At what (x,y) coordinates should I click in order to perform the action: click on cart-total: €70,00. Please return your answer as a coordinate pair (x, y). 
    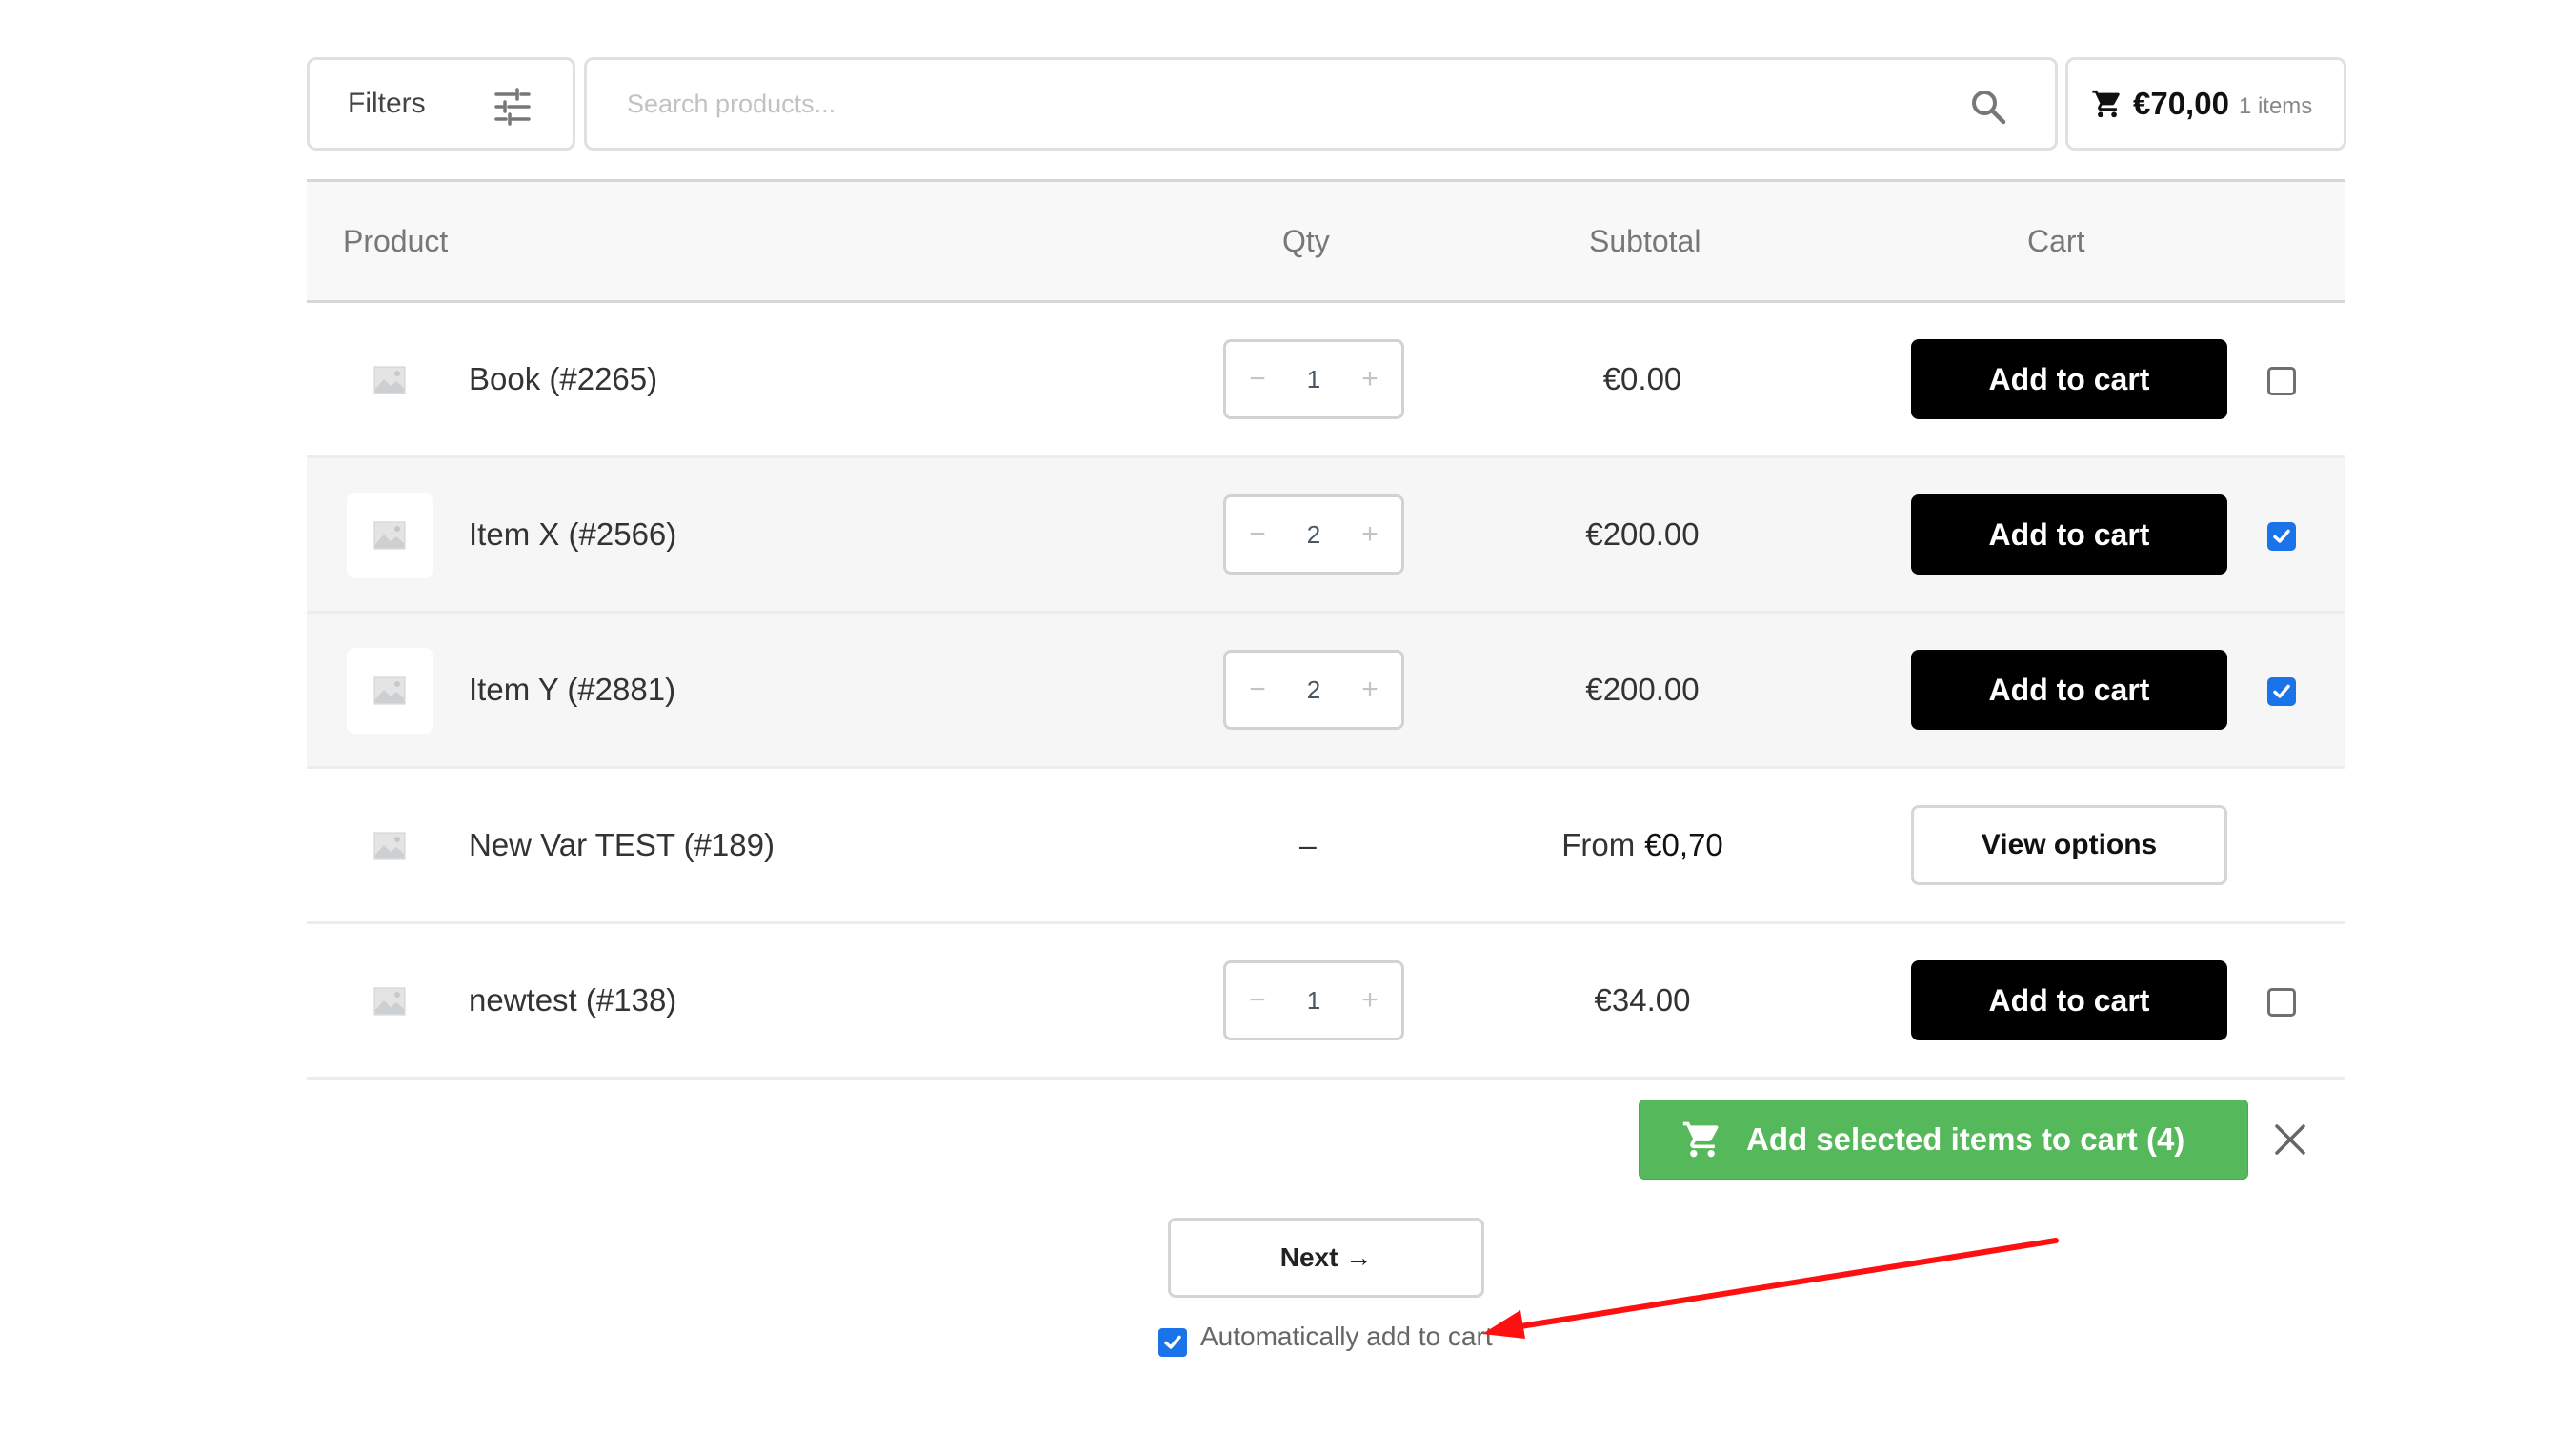
    Looking at the image, I should click on (2181, 103).